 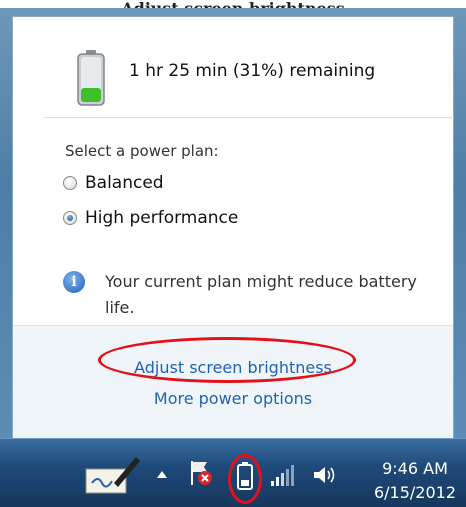 I want to click on clock-date: 6/15/2012, so click(x=415, y=492).